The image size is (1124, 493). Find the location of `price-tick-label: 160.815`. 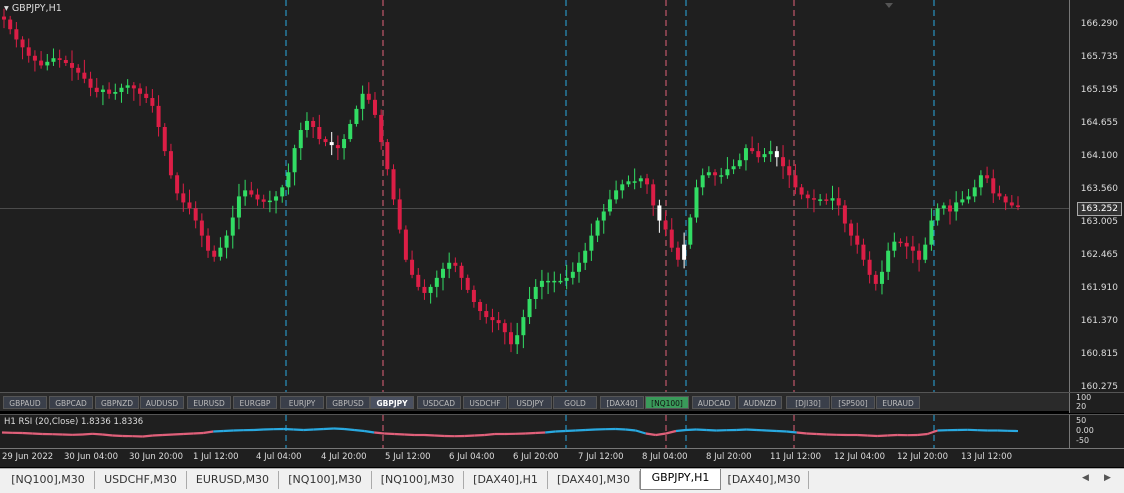

price-tick-label: 160.815 is located at coordinates (1099, 354).